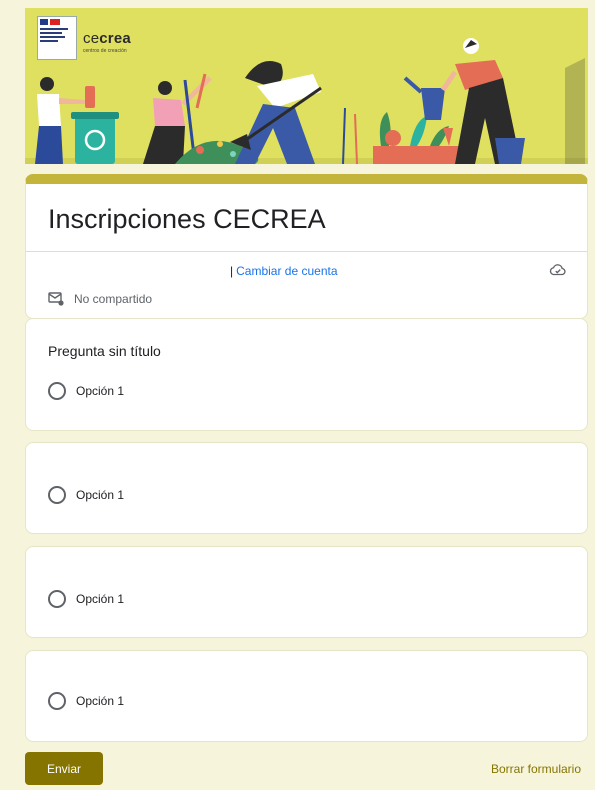  What do you see at coordinates (306, 251) in the screenshot?
I see `header-divider` at bounding box center [306, 251].